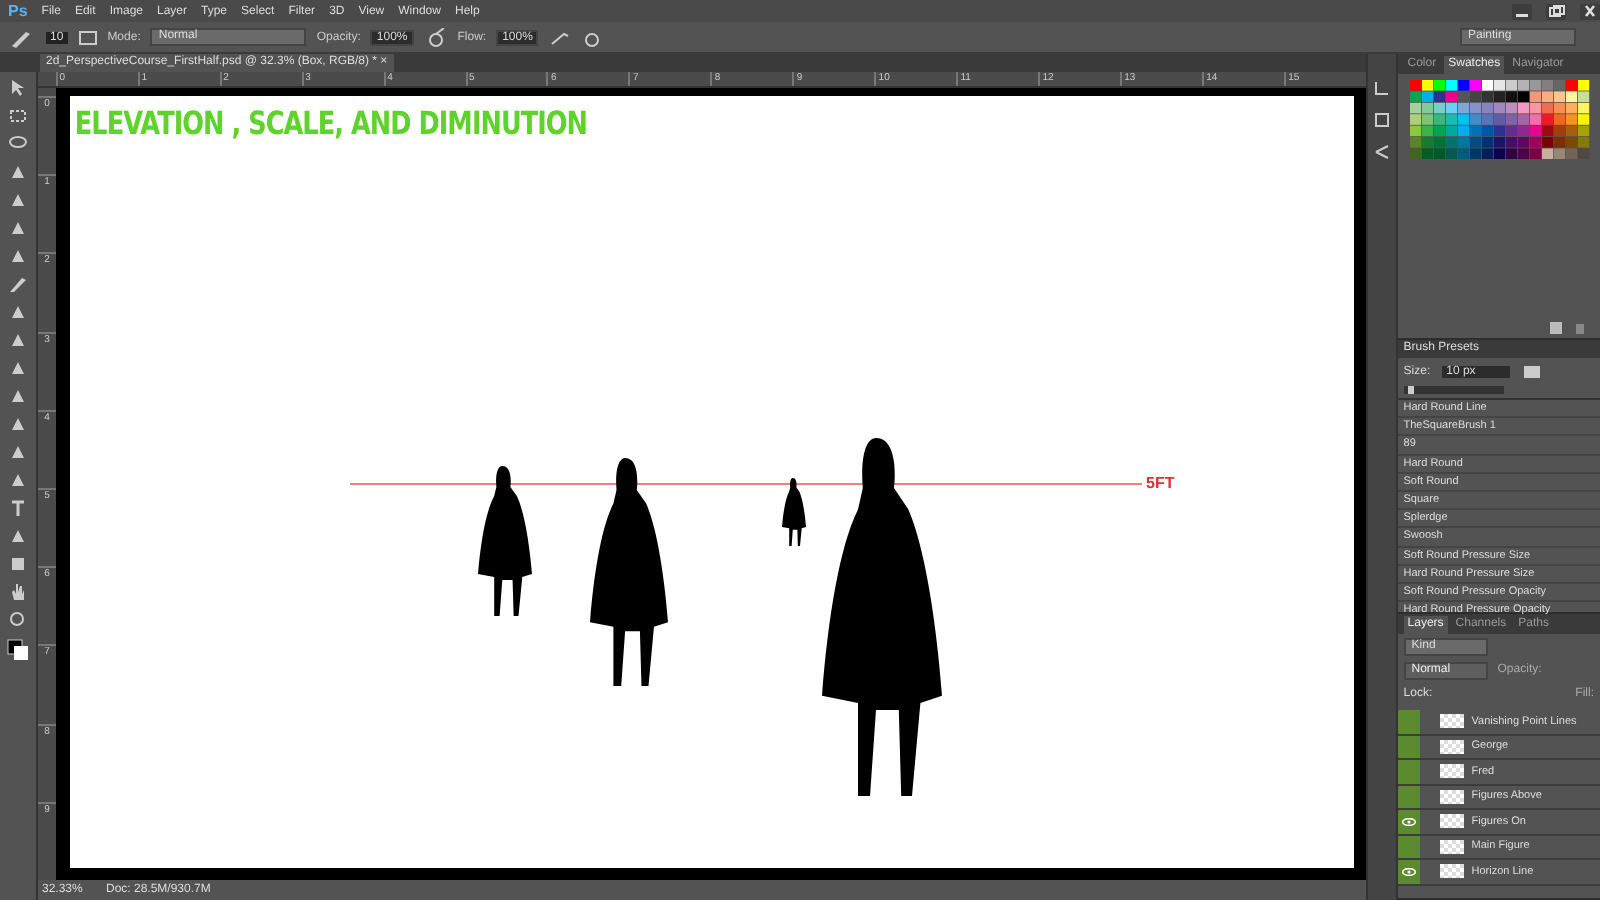  Describe the element at coordinates (1590, 11) in the screenshot. I see `close-icon` at that location.